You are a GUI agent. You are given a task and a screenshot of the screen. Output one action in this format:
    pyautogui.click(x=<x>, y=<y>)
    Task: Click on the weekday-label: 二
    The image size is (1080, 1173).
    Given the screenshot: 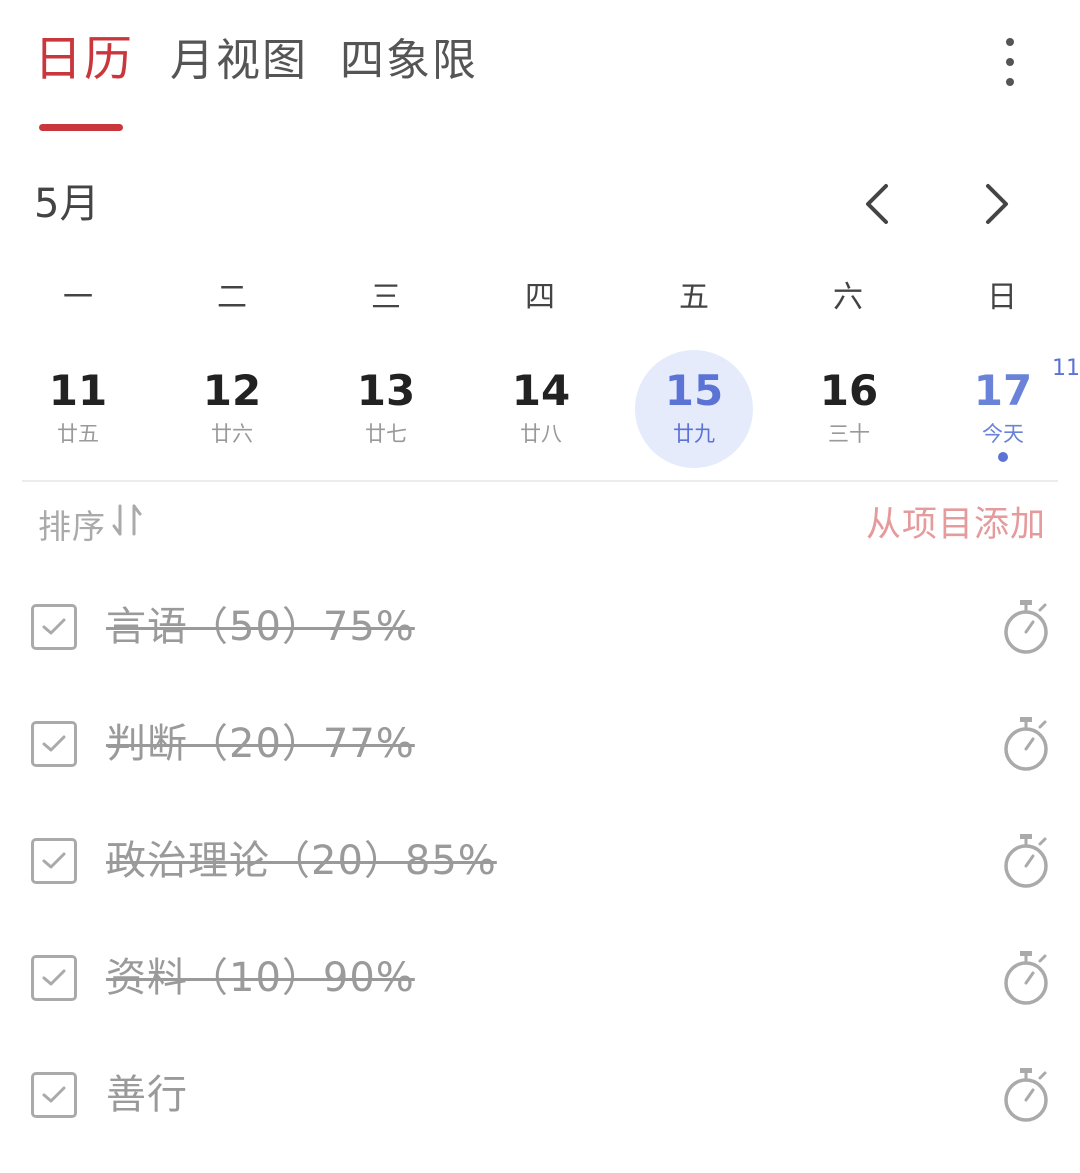 What is the action you would take?
    pyautogui.click(x=232, y=297)
    